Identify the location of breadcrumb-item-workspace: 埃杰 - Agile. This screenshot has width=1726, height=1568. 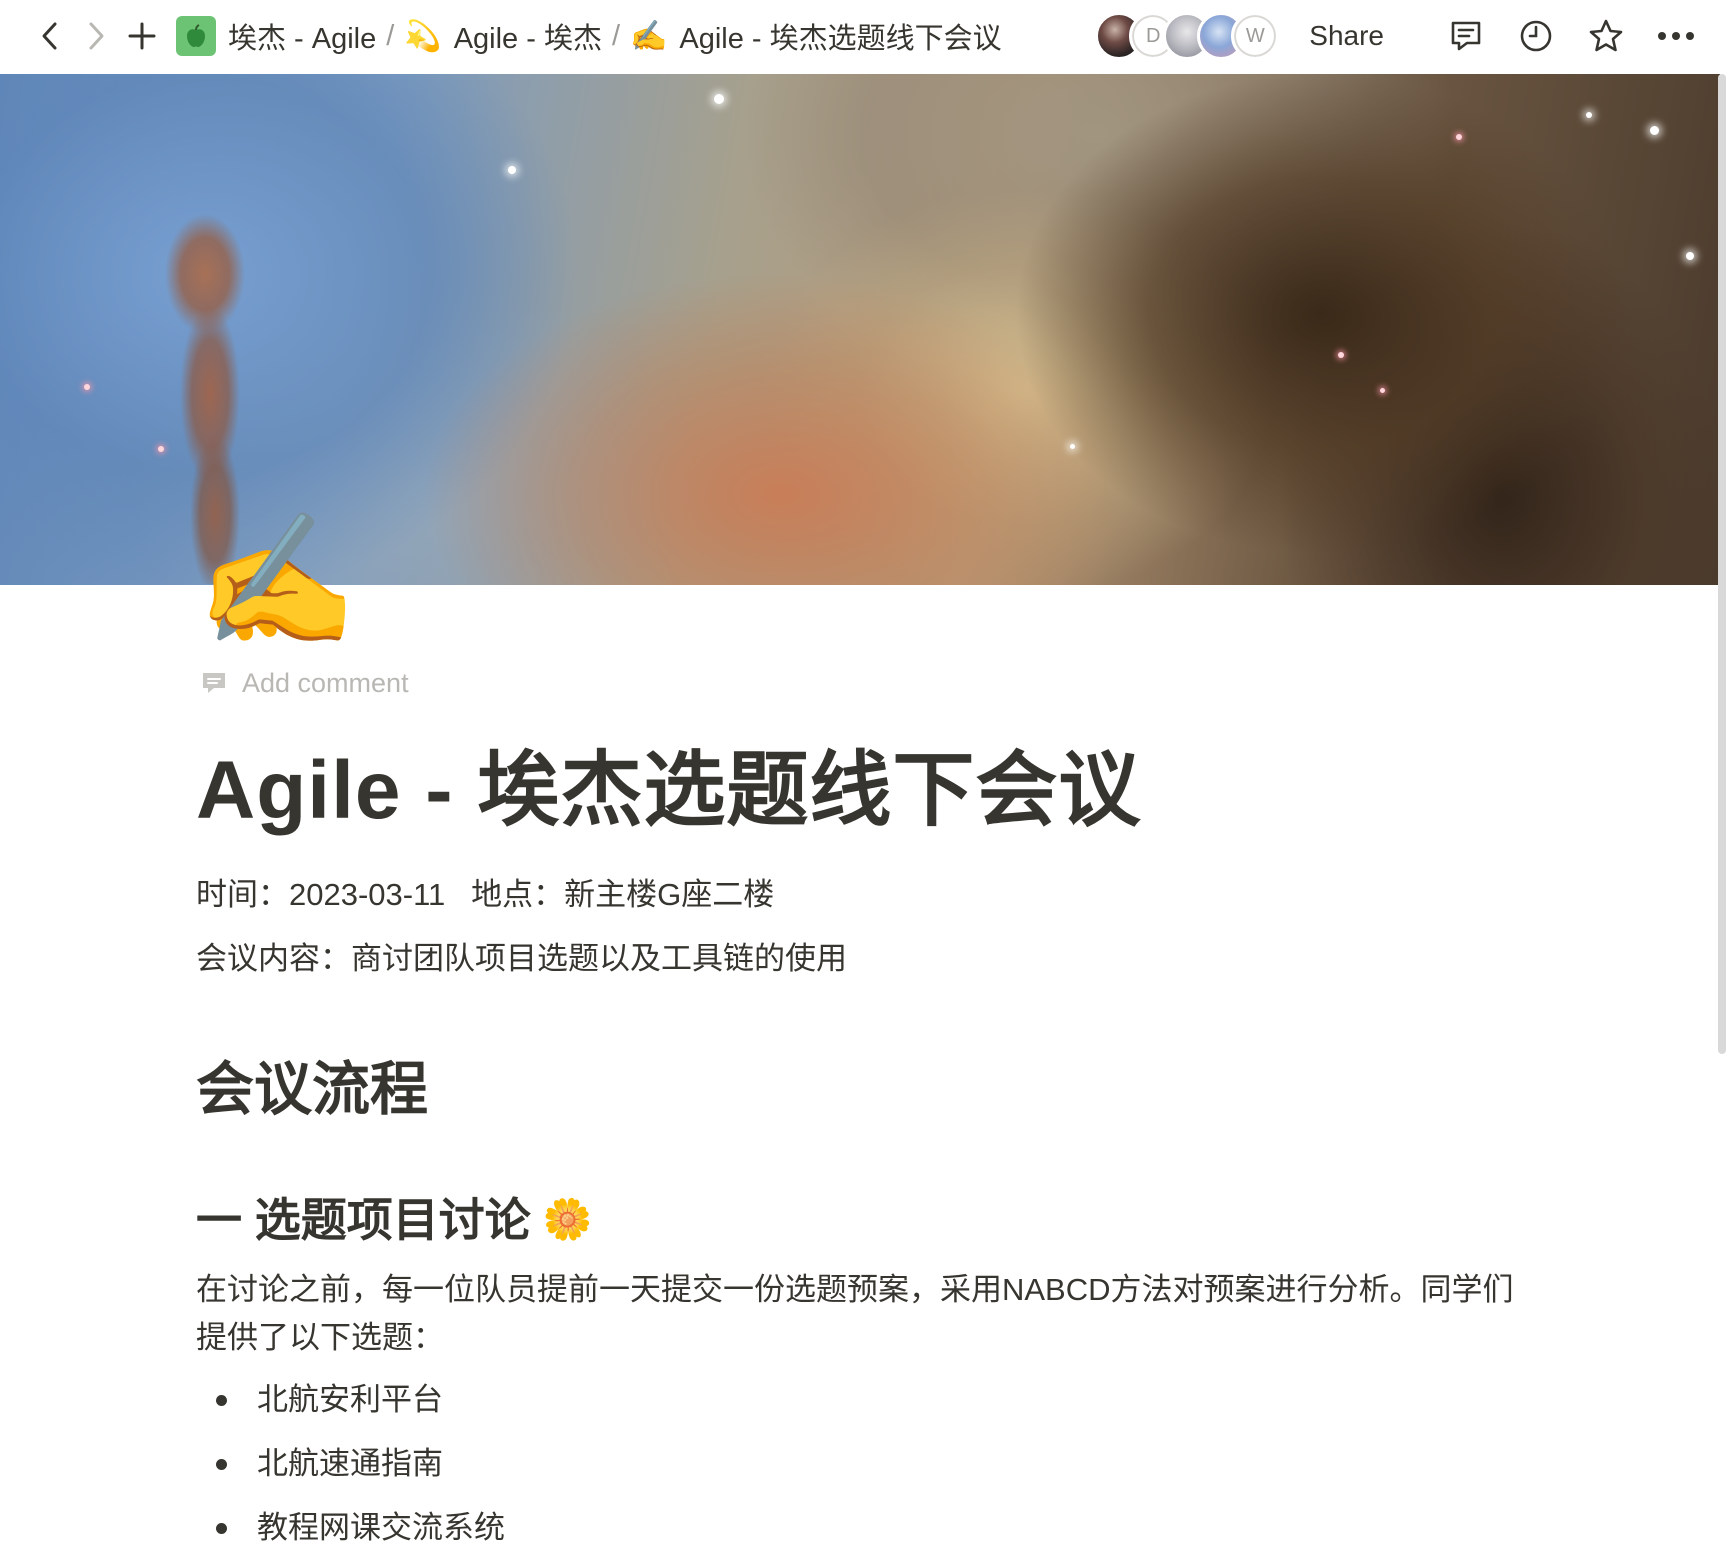
(276, 36).